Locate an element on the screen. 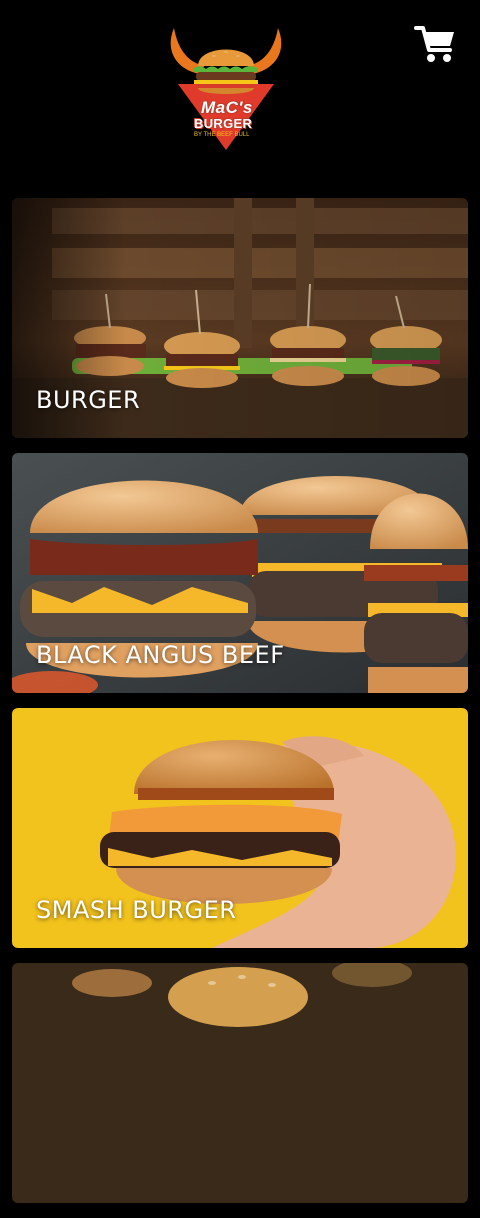 Image resolution: width=480 pixels, height=1218 pixels. cart-button is located at coordinates (435, 44).